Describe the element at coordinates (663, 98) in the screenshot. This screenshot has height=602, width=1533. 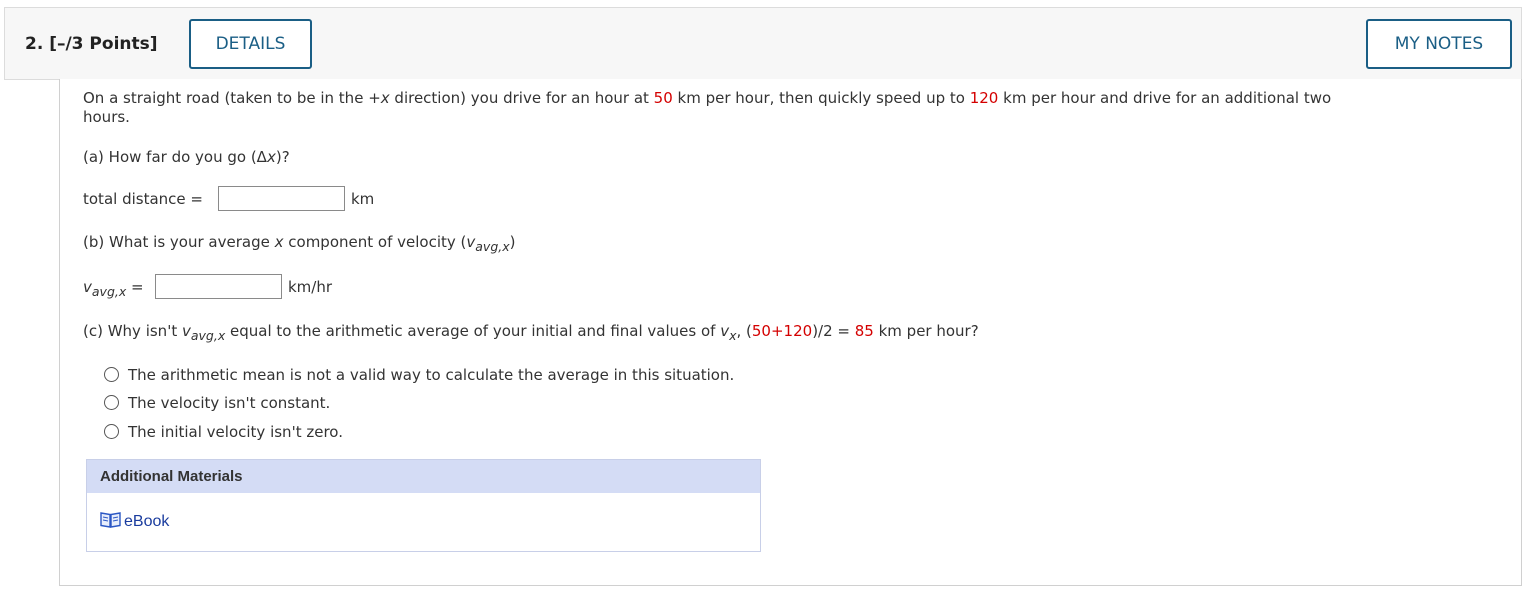
I see `speed-value-1: 50` at that location.